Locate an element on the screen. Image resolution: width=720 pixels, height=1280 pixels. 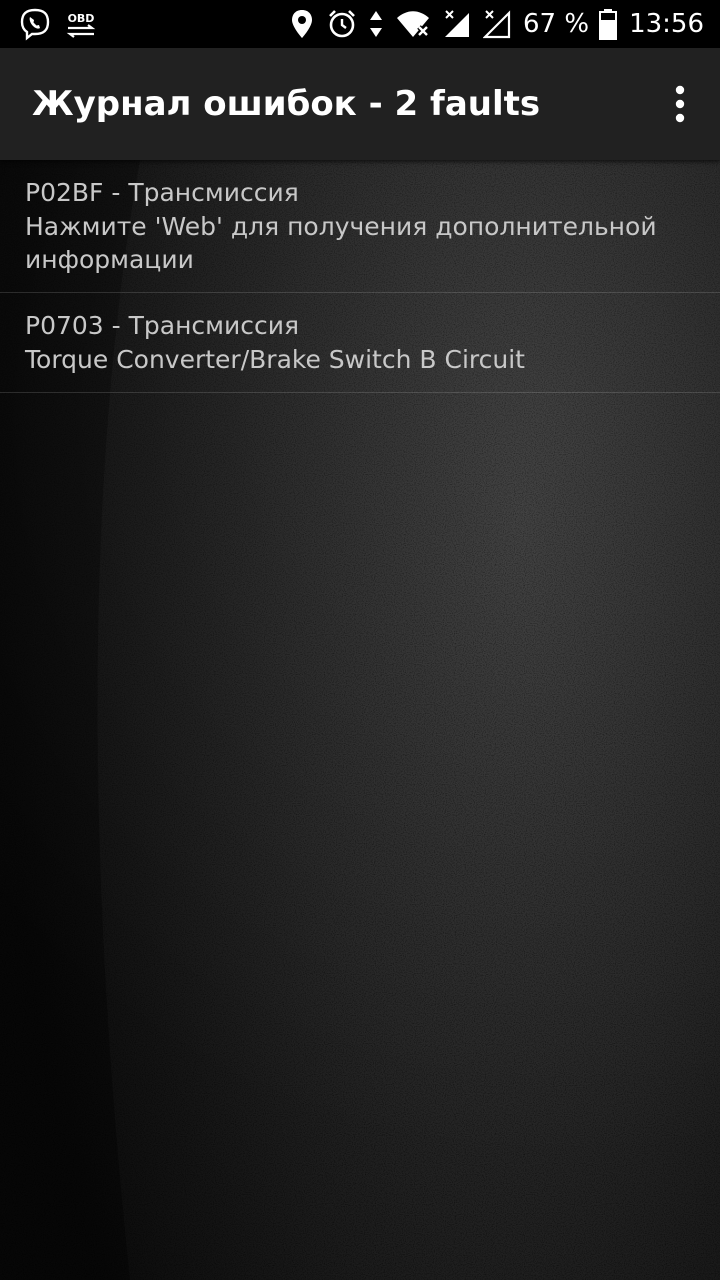
signal-sim2-icon is located at coordinates (497, 24).